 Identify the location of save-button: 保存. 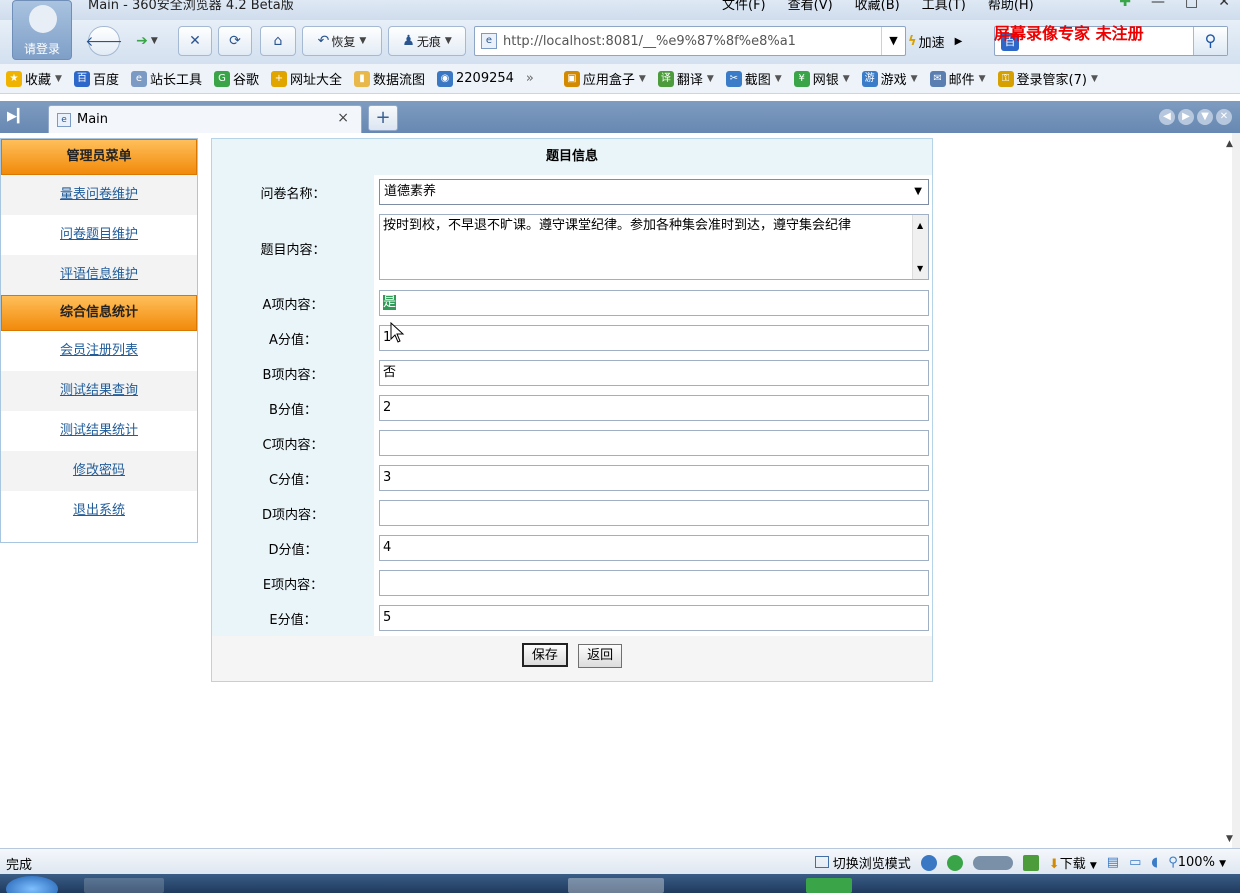
(544, 655).